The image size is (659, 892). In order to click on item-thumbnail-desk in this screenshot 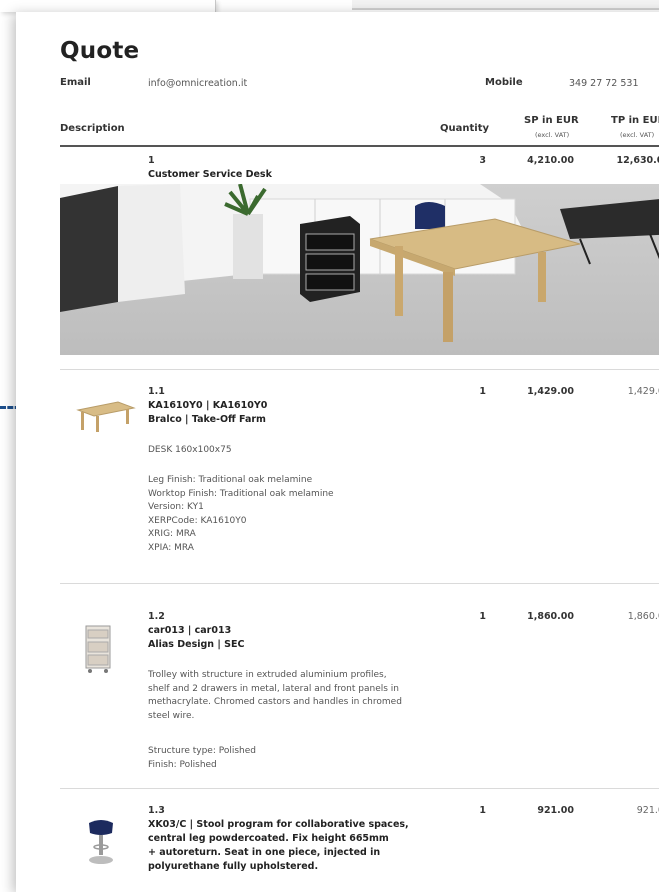, I will do `click(106, 418)`.